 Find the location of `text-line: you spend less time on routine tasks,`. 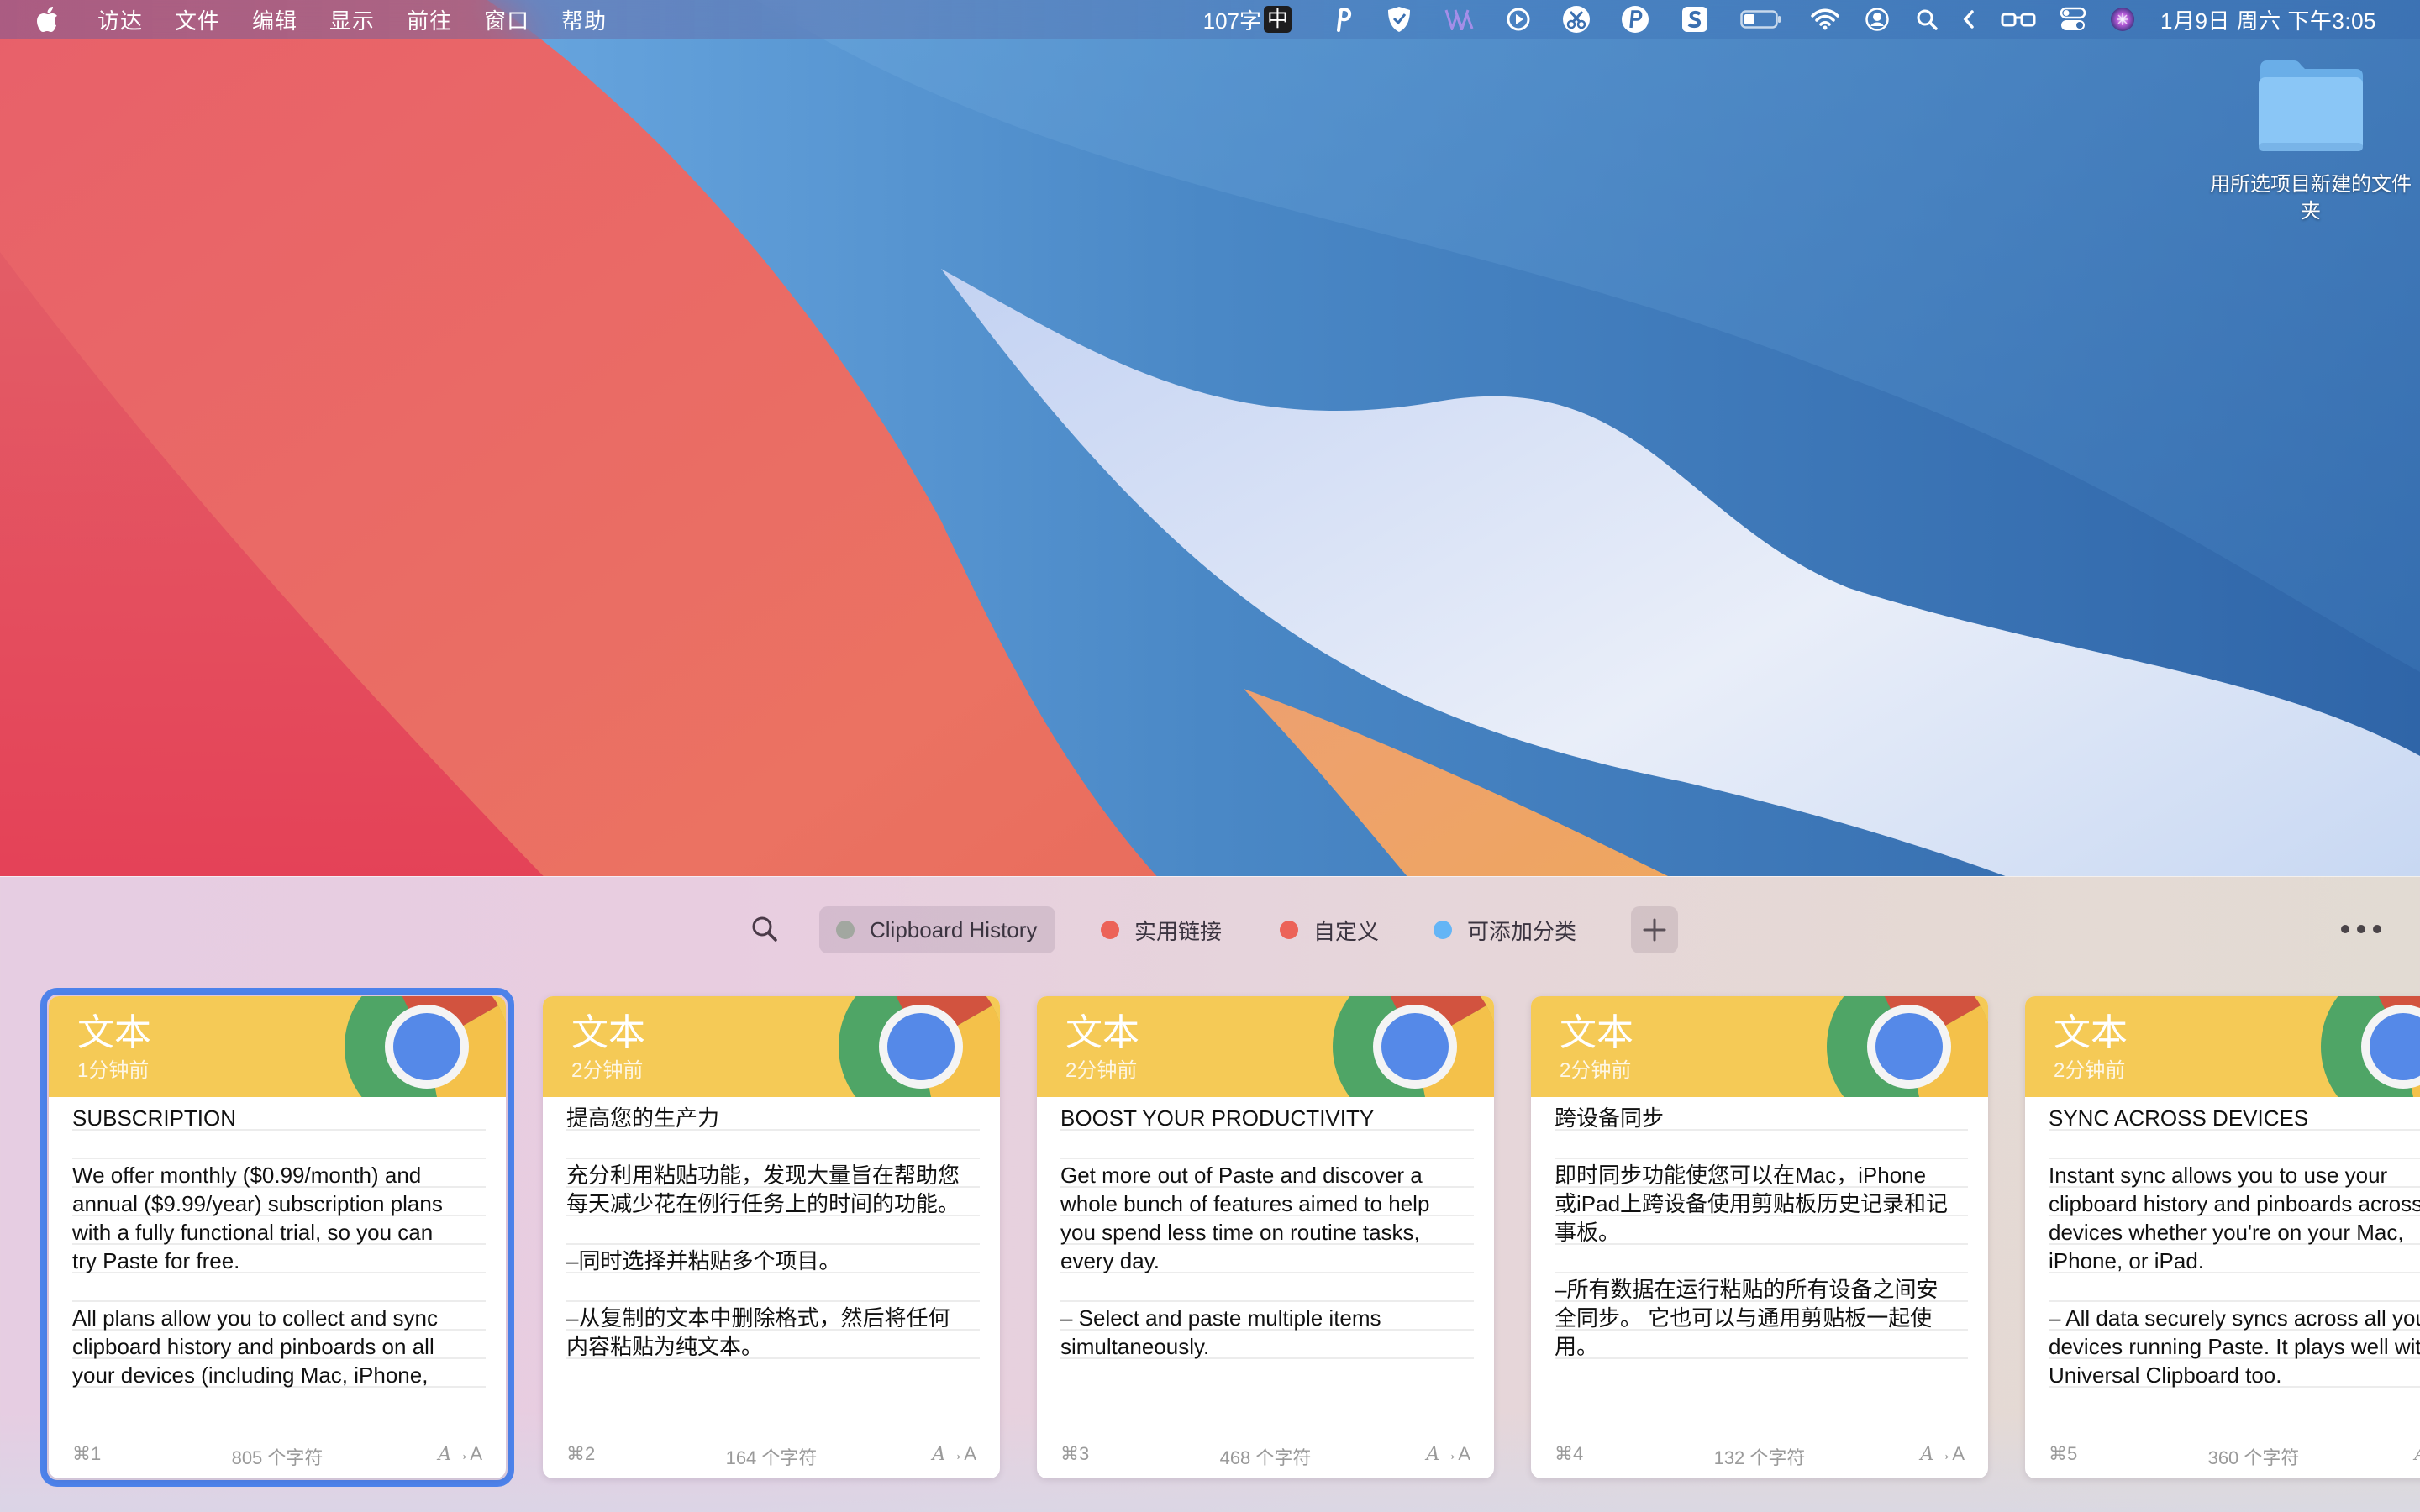

text-line: you spend less time on routine tasks, is located at coordinates (1267, 1230).